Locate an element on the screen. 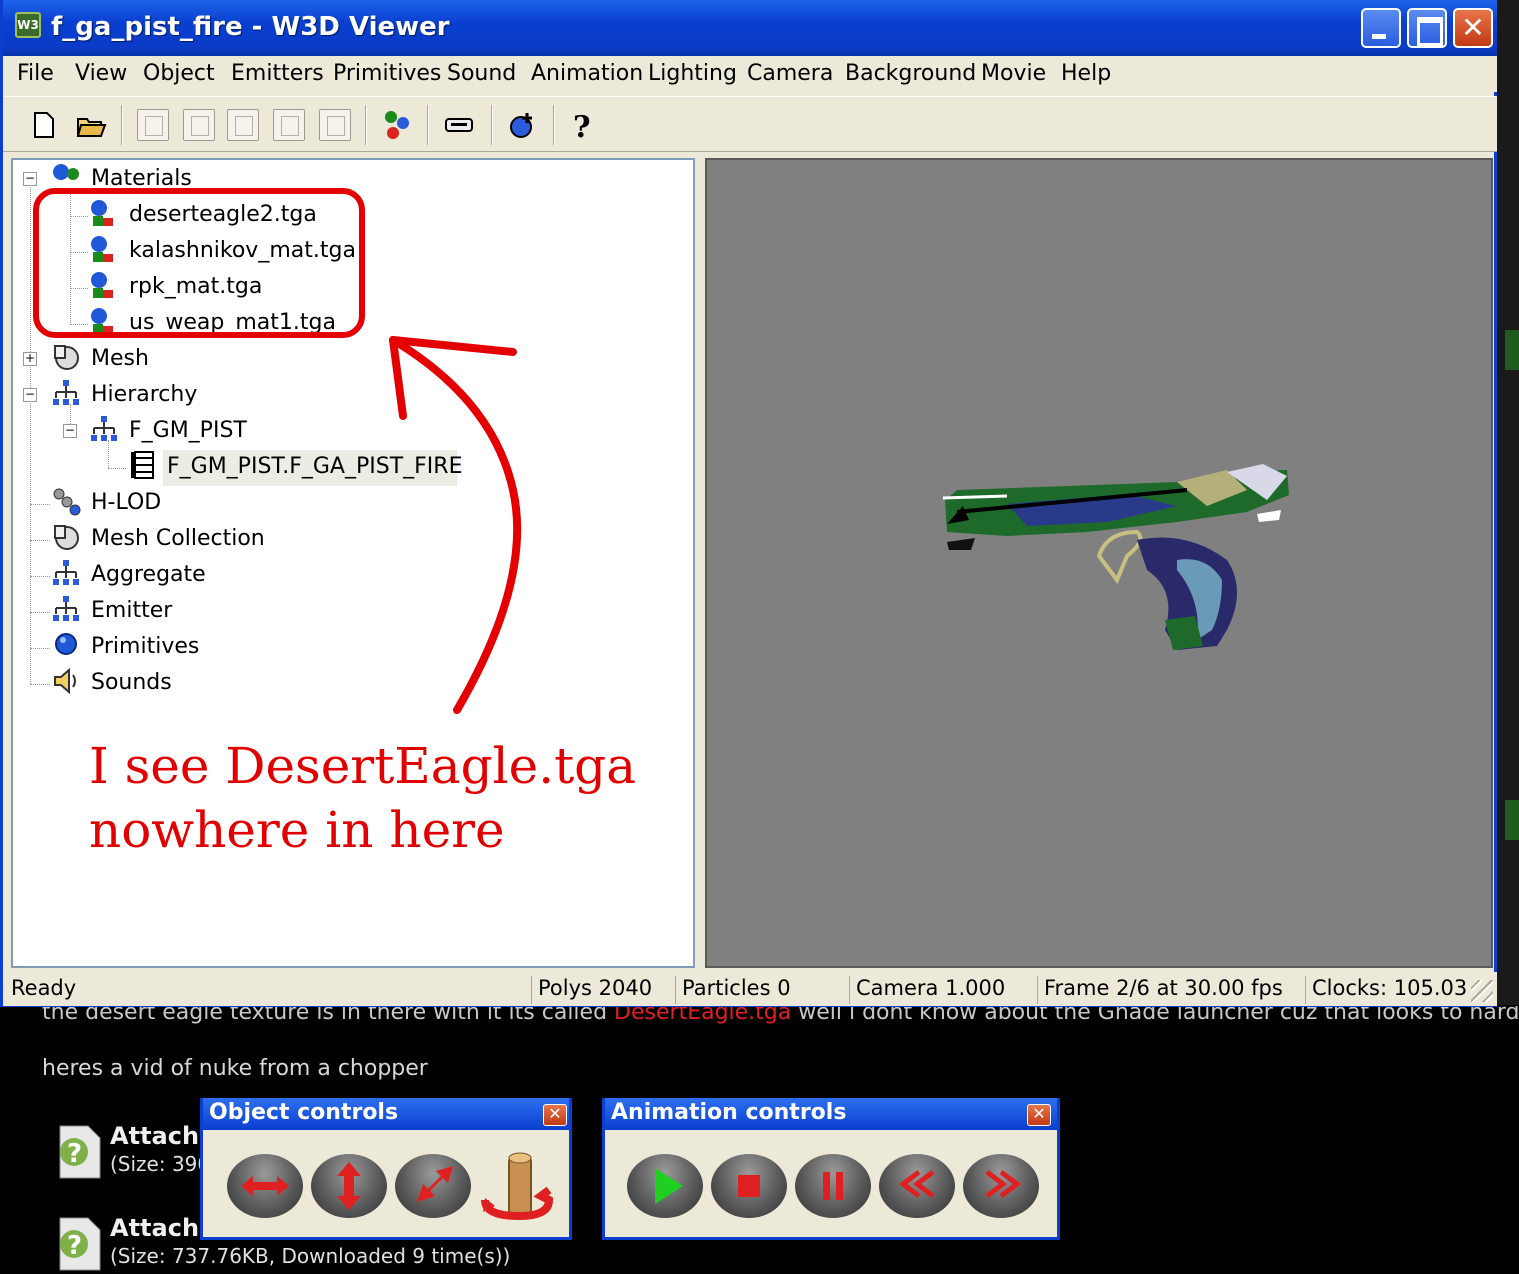 This screenshot has height=1274, width=1519. aggregate-icon is located at coordinates (66, 572).